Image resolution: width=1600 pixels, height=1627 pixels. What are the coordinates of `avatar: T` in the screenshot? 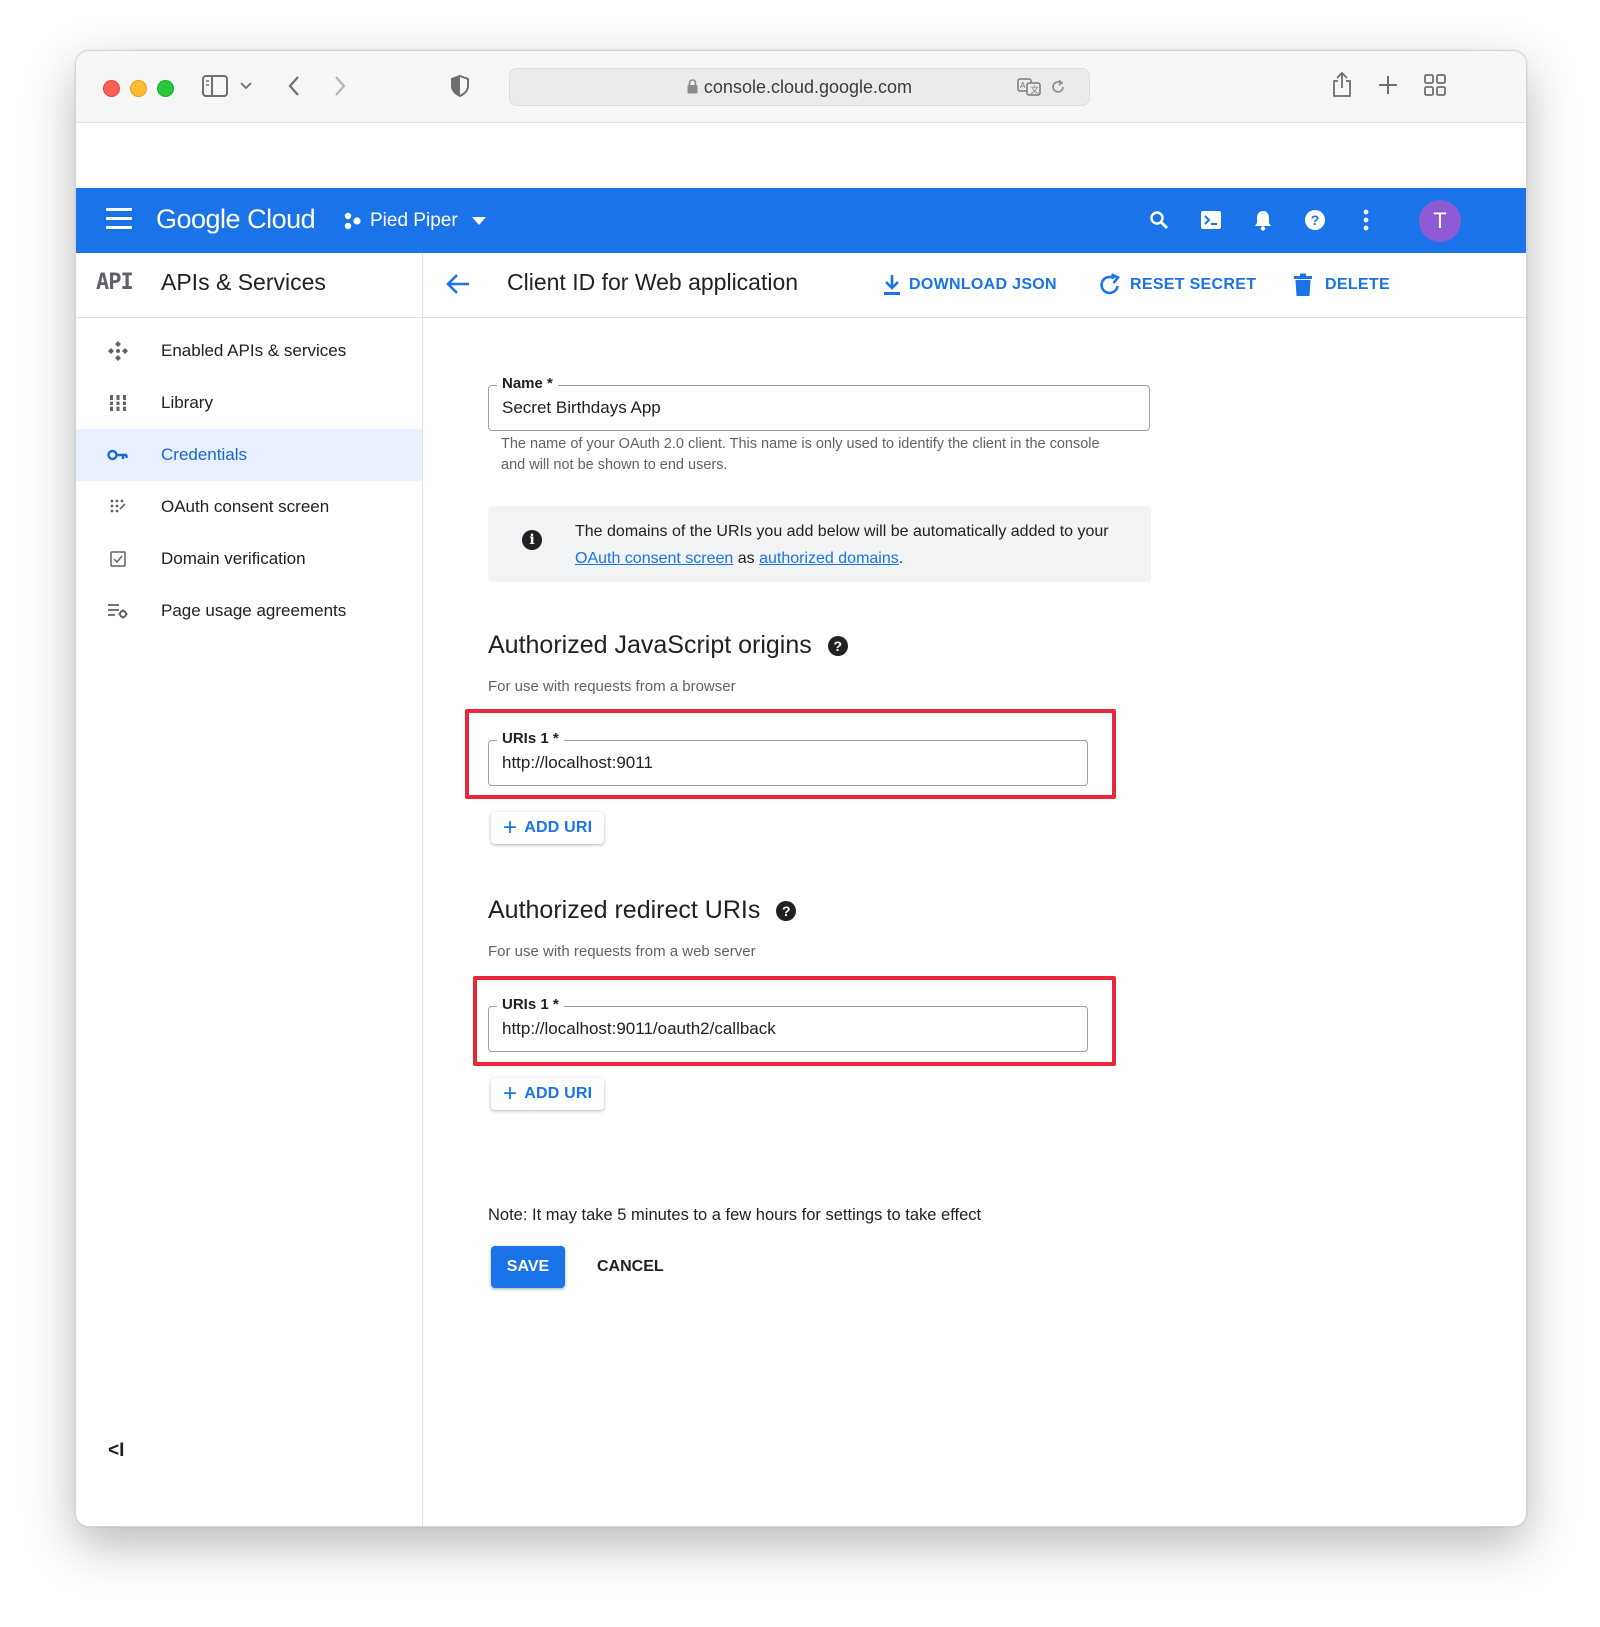 It's located at (1440, 221).